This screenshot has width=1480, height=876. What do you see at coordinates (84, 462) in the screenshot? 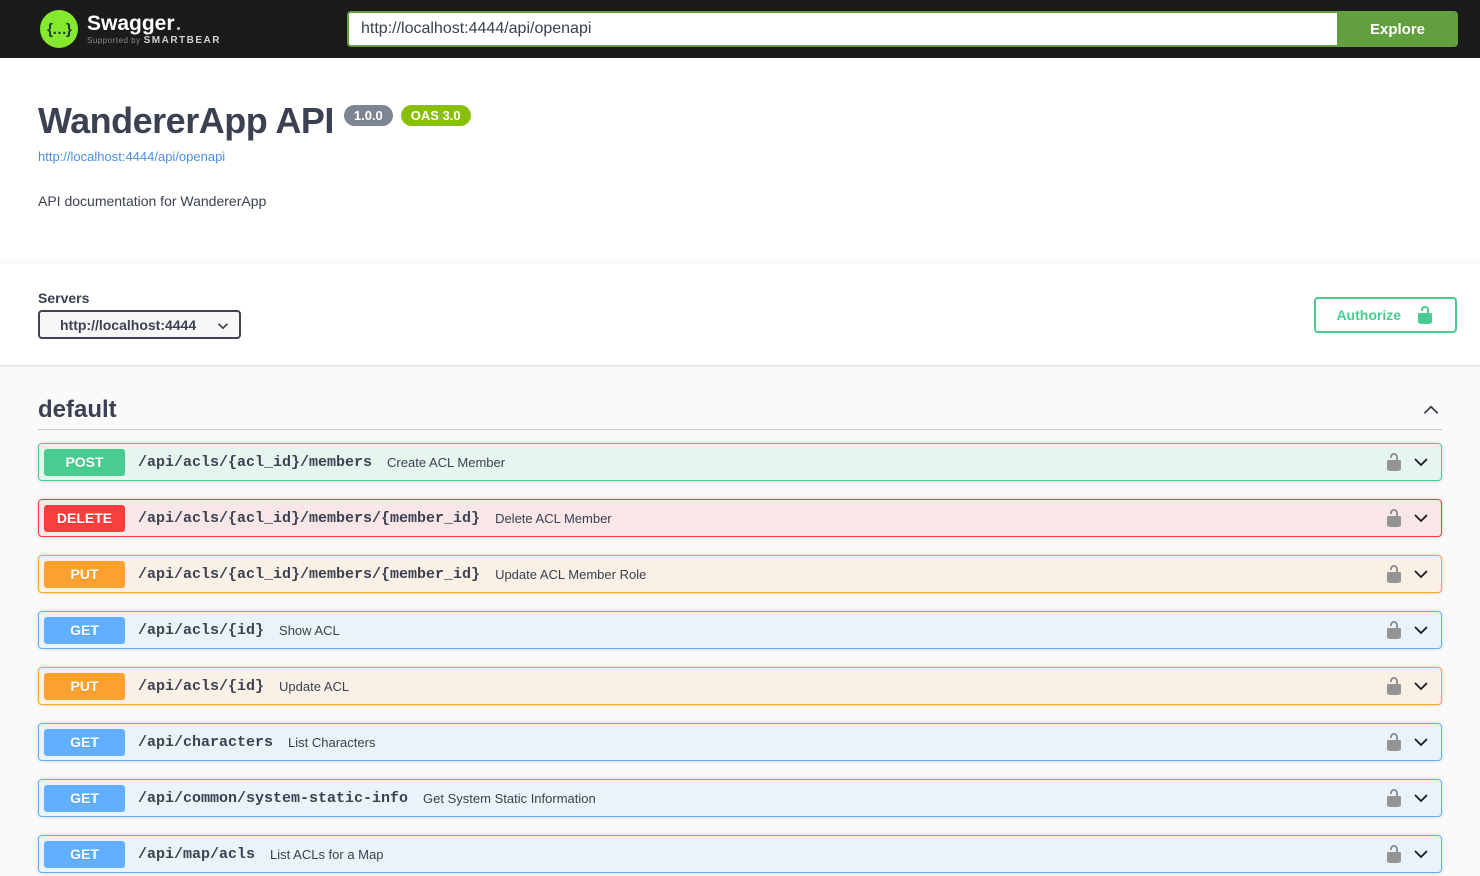
I see `method-badge: POST` at bounding box center [84, 462].